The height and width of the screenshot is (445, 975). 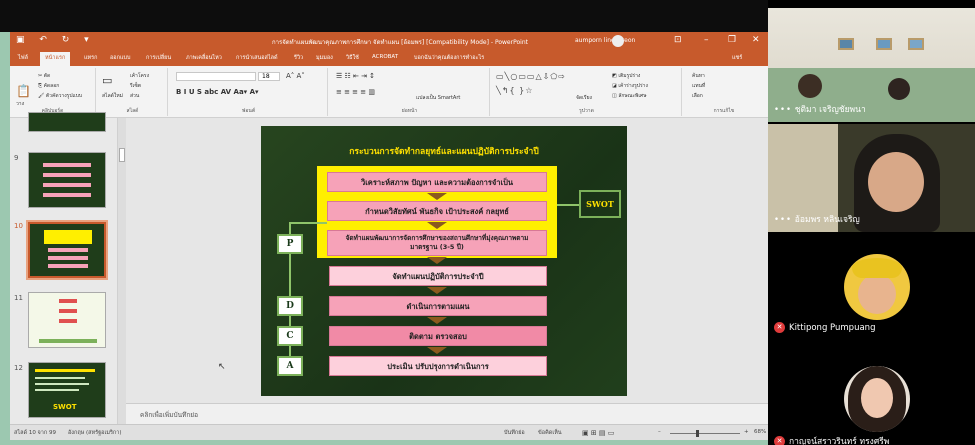 What do you see at coordinates (760, 432) in the screenshot?
I see `zoom-level: 68%` at bounding box center [760, 432].